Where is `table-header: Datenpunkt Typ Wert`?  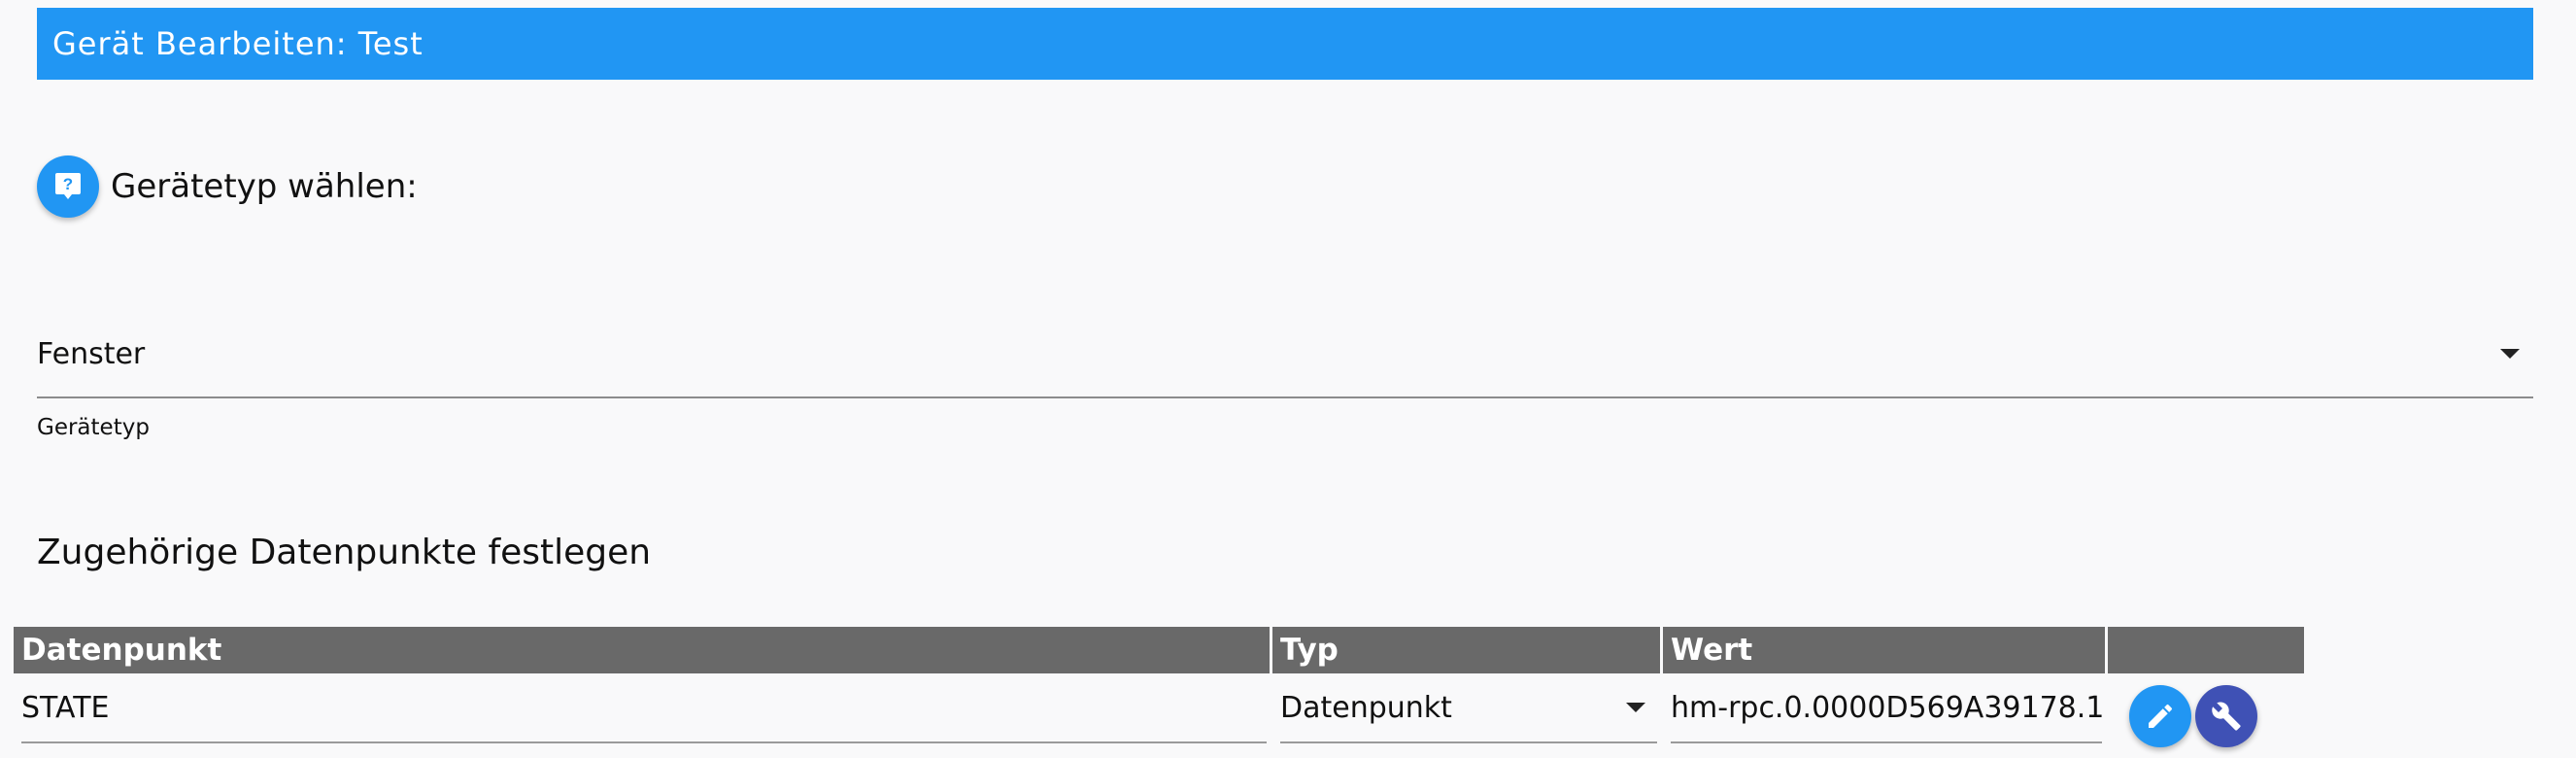 table-header: Datenpunkt Typ Wert is located at coordinates (1159, 650).